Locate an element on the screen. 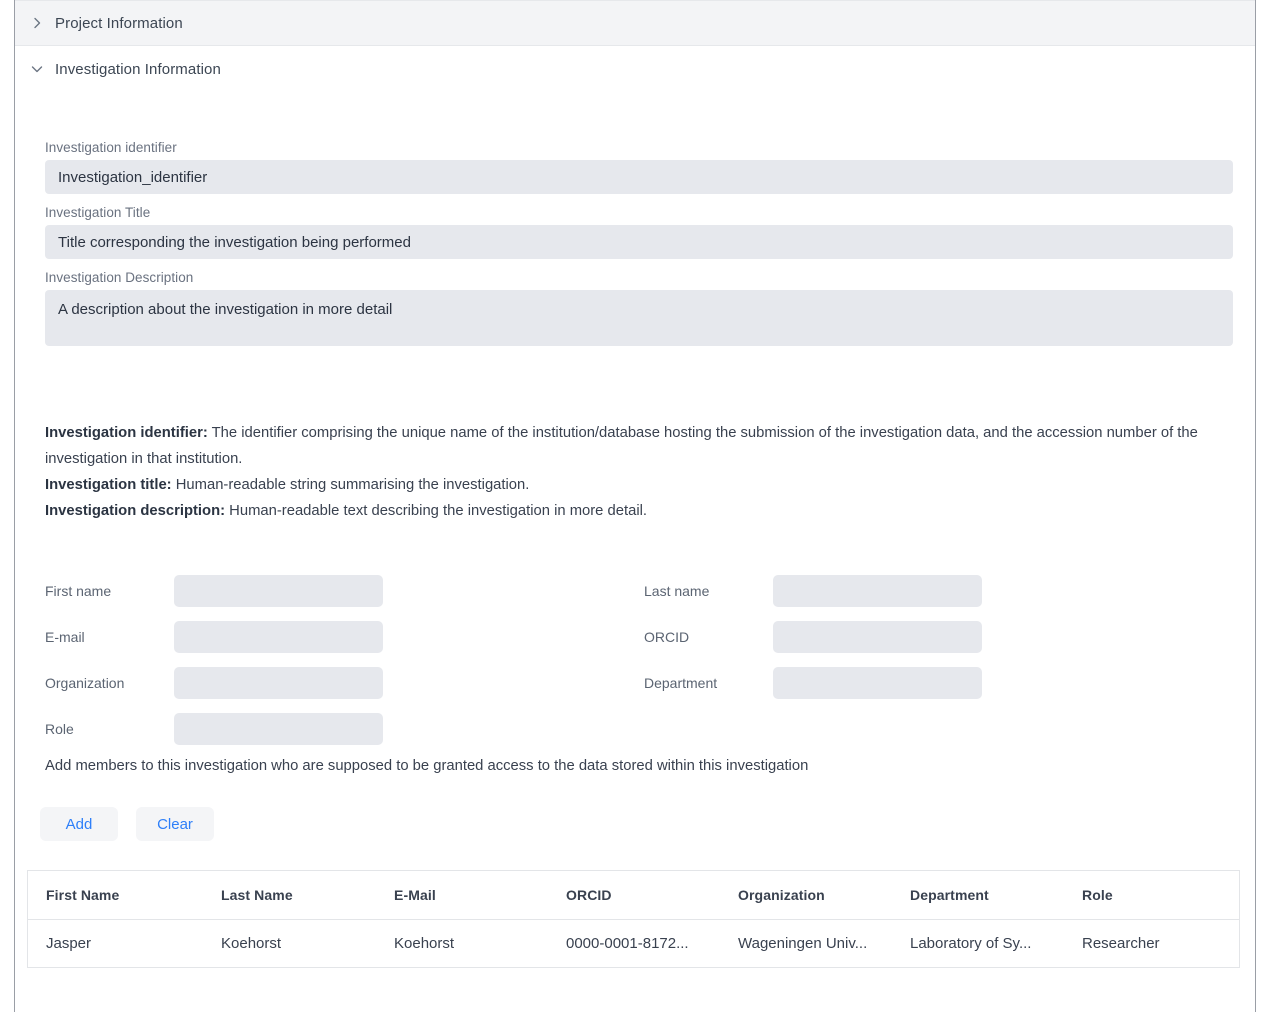 The image size is (1288, 1012). label-department: Department is located at coordinates (681, 683).